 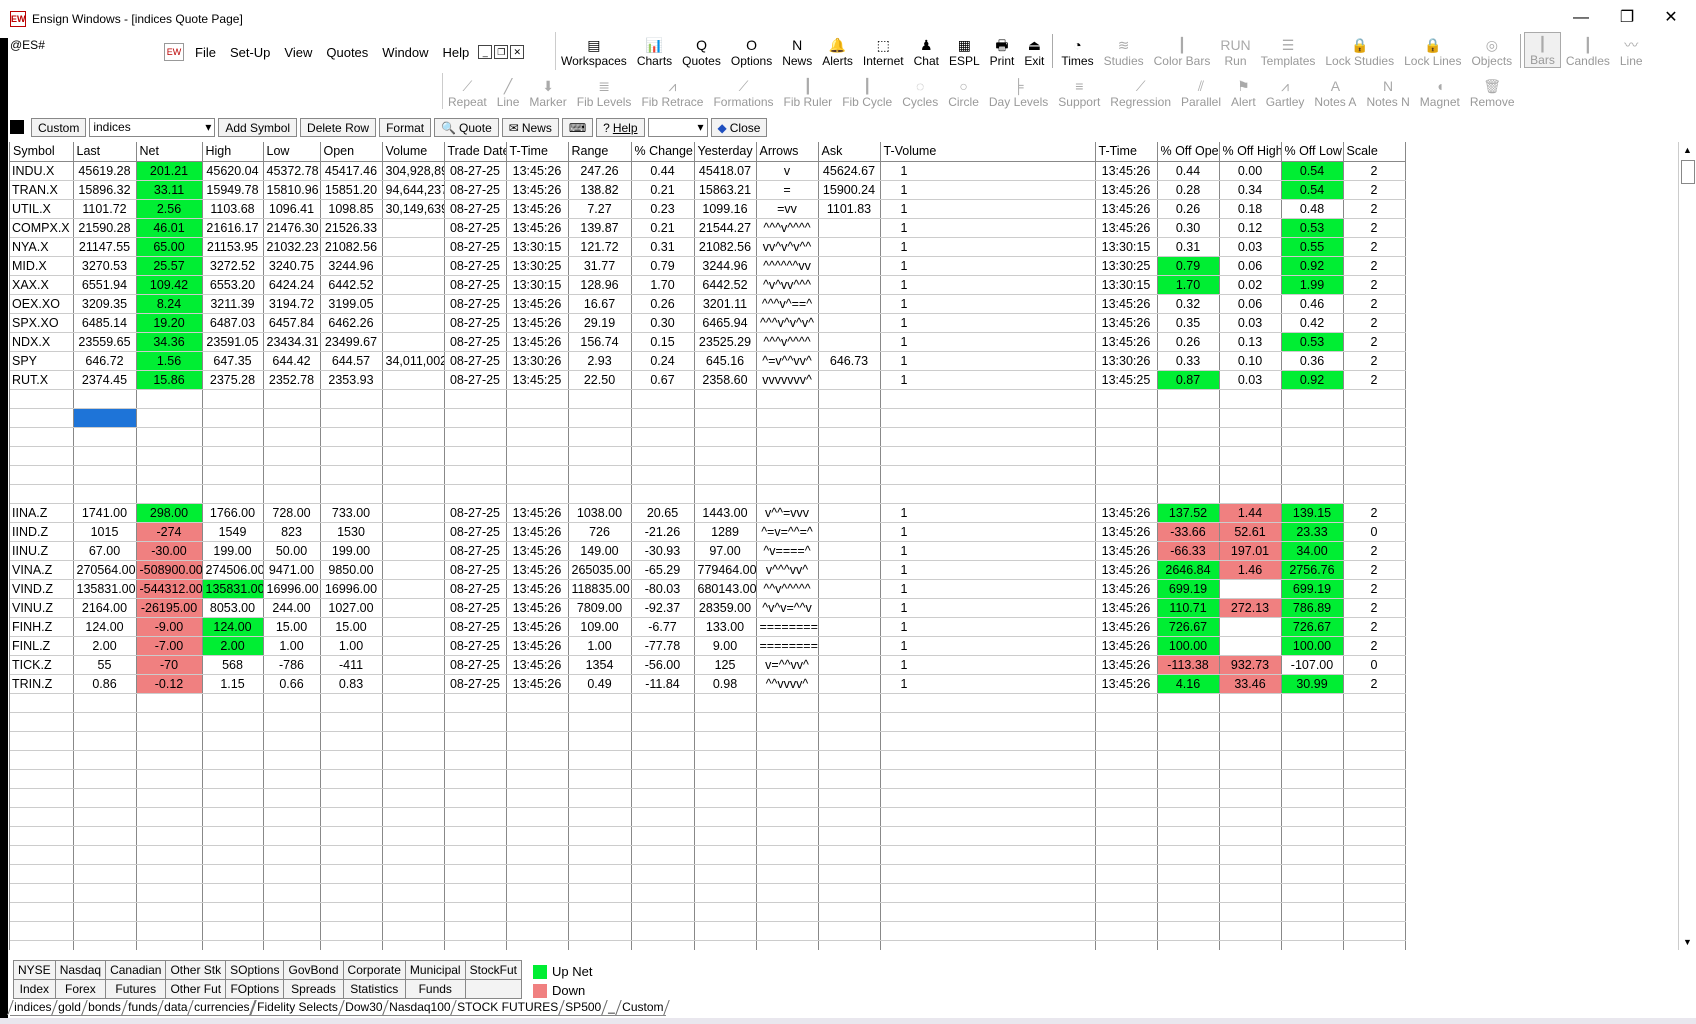 I want to click on toolbar-news-button: N News, so click(x=797, y=50).